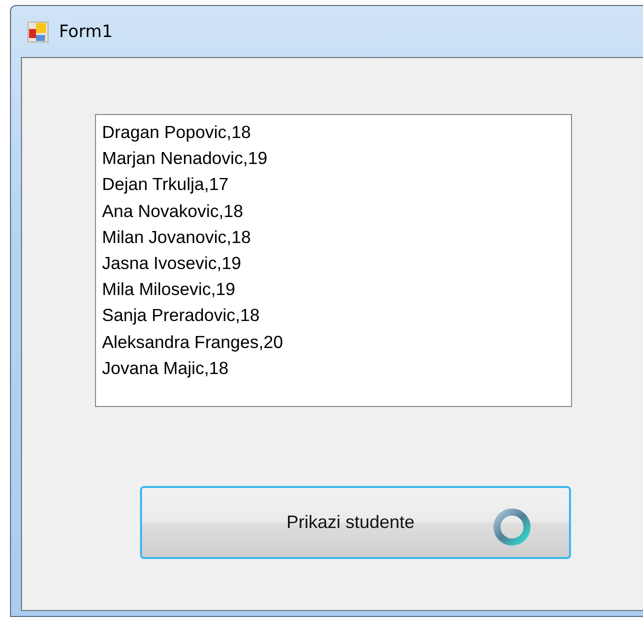  I want to click on list-item: Mila Milosevic,19, so click(169, 289).